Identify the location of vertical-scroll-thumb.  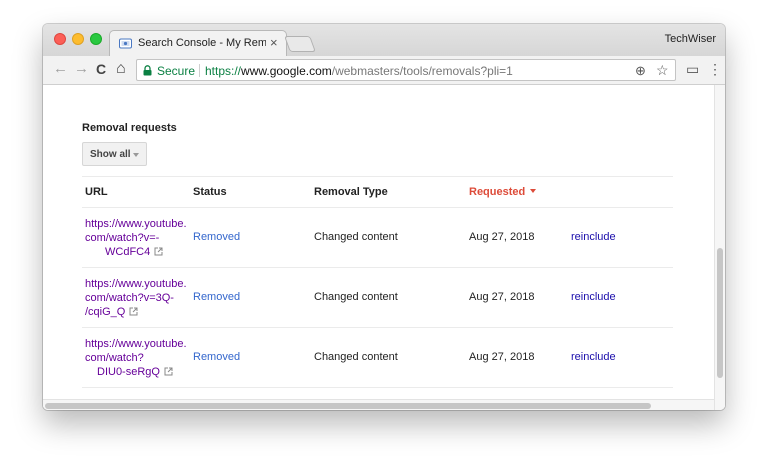
(720, 313).